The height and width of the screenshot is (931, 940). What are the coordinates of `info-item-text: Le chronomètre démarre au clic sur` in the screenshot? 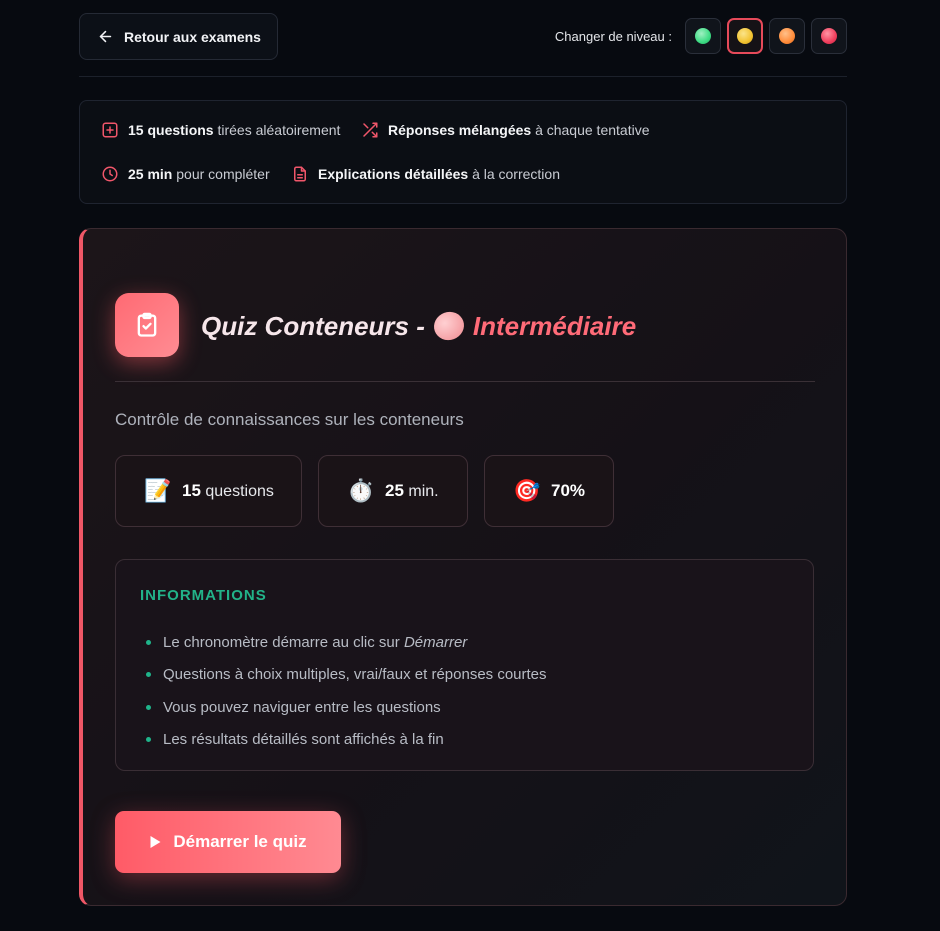 It's located at (281, 642).